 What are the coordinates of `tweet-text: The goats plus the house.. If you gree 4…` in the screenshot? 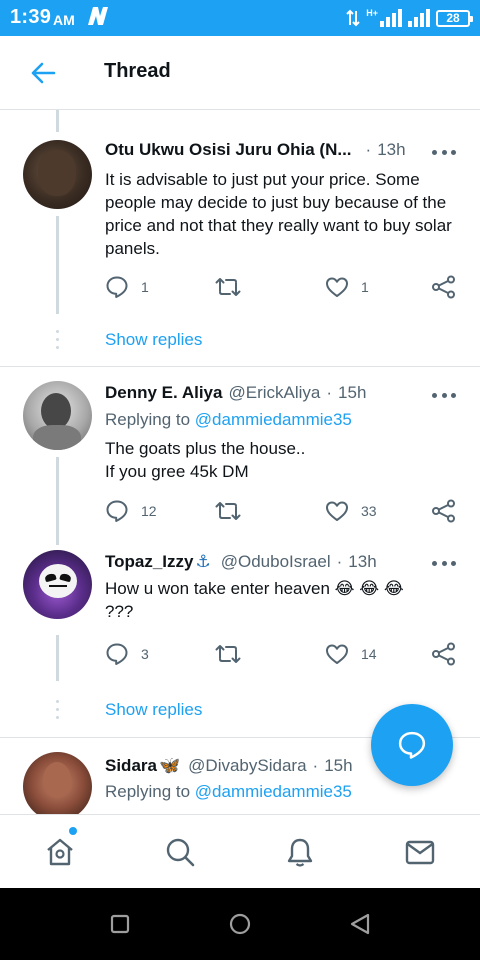 It's located at (205, 460).